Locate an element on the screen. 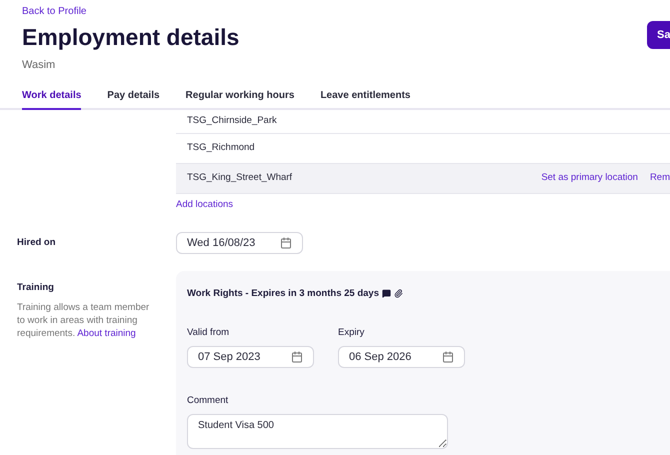 This screenshot has width=670, height=455. field-label: Expiry is located at coordinates (352, 333).